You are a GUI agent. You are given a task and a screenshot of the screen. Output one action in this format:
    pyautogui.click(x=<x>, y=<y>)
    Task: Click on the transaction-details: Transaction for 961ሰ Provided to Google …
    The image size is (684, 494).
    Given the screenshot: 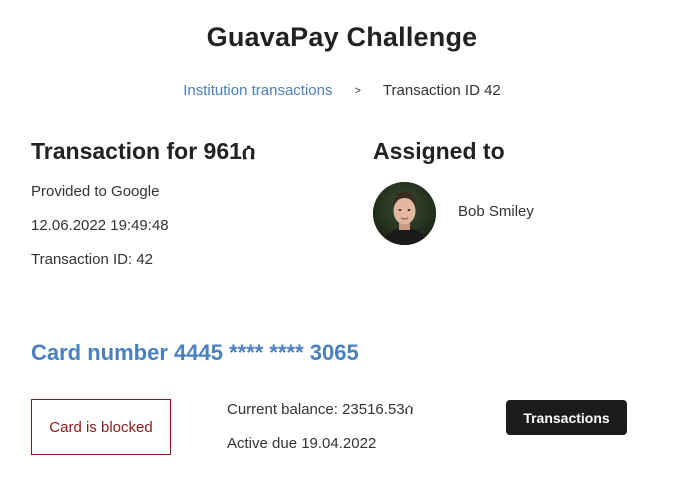 What is the action you would take?
    pyautogui.click(x=191, y=211)
    